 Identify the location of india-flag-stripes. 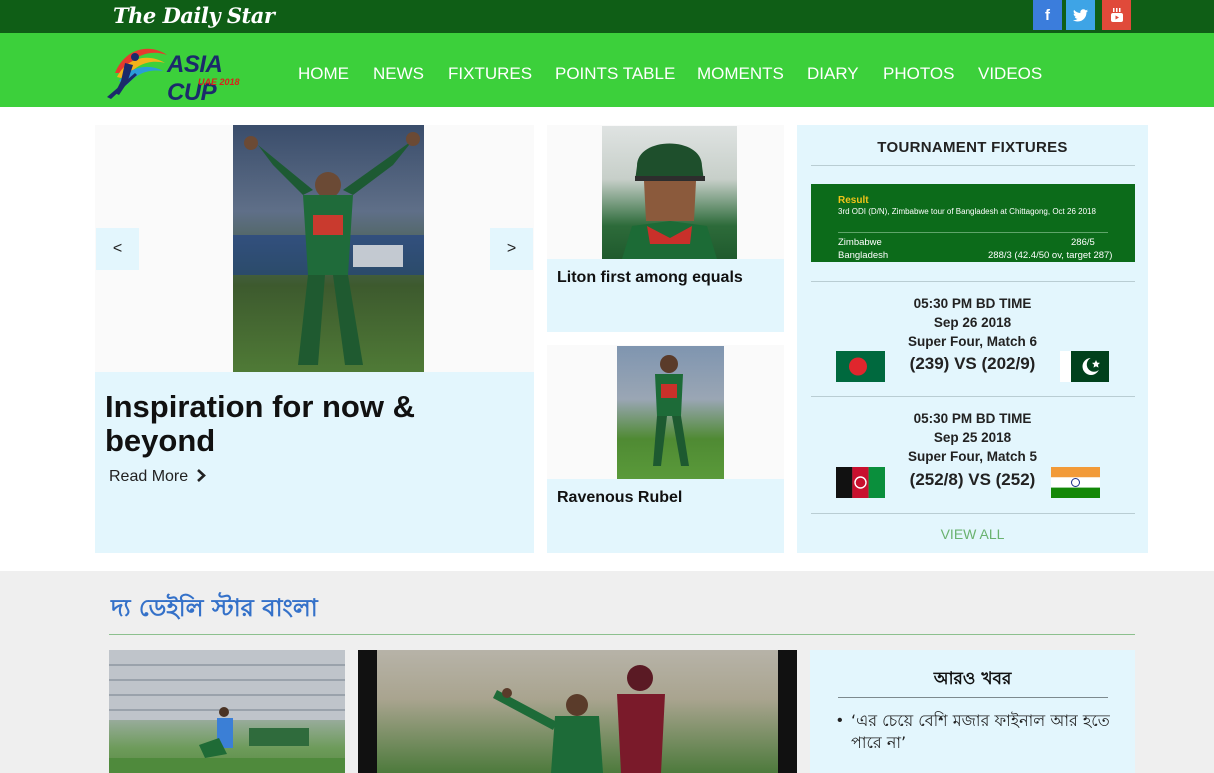
(1075, 482).